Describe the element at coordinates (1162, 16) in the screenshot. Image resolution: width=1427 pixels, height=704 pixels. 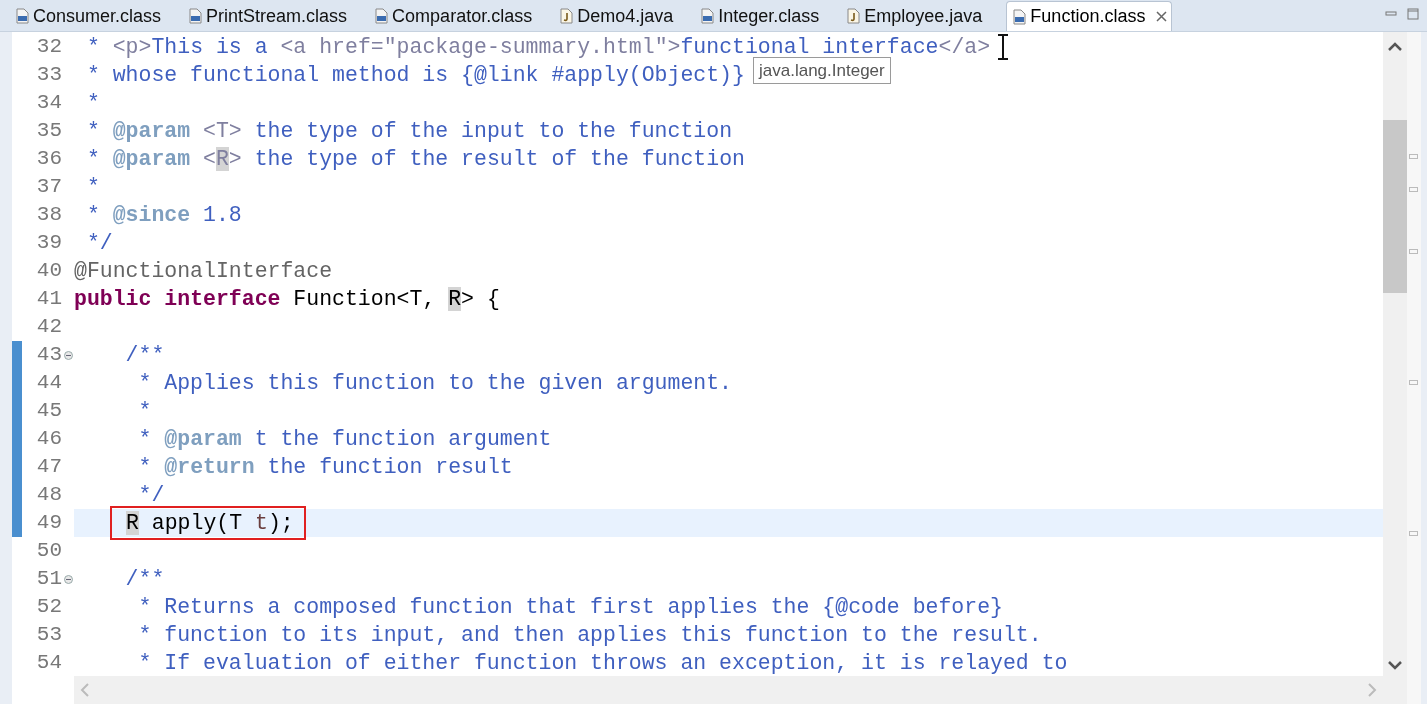
I see `close-icon` at that location.